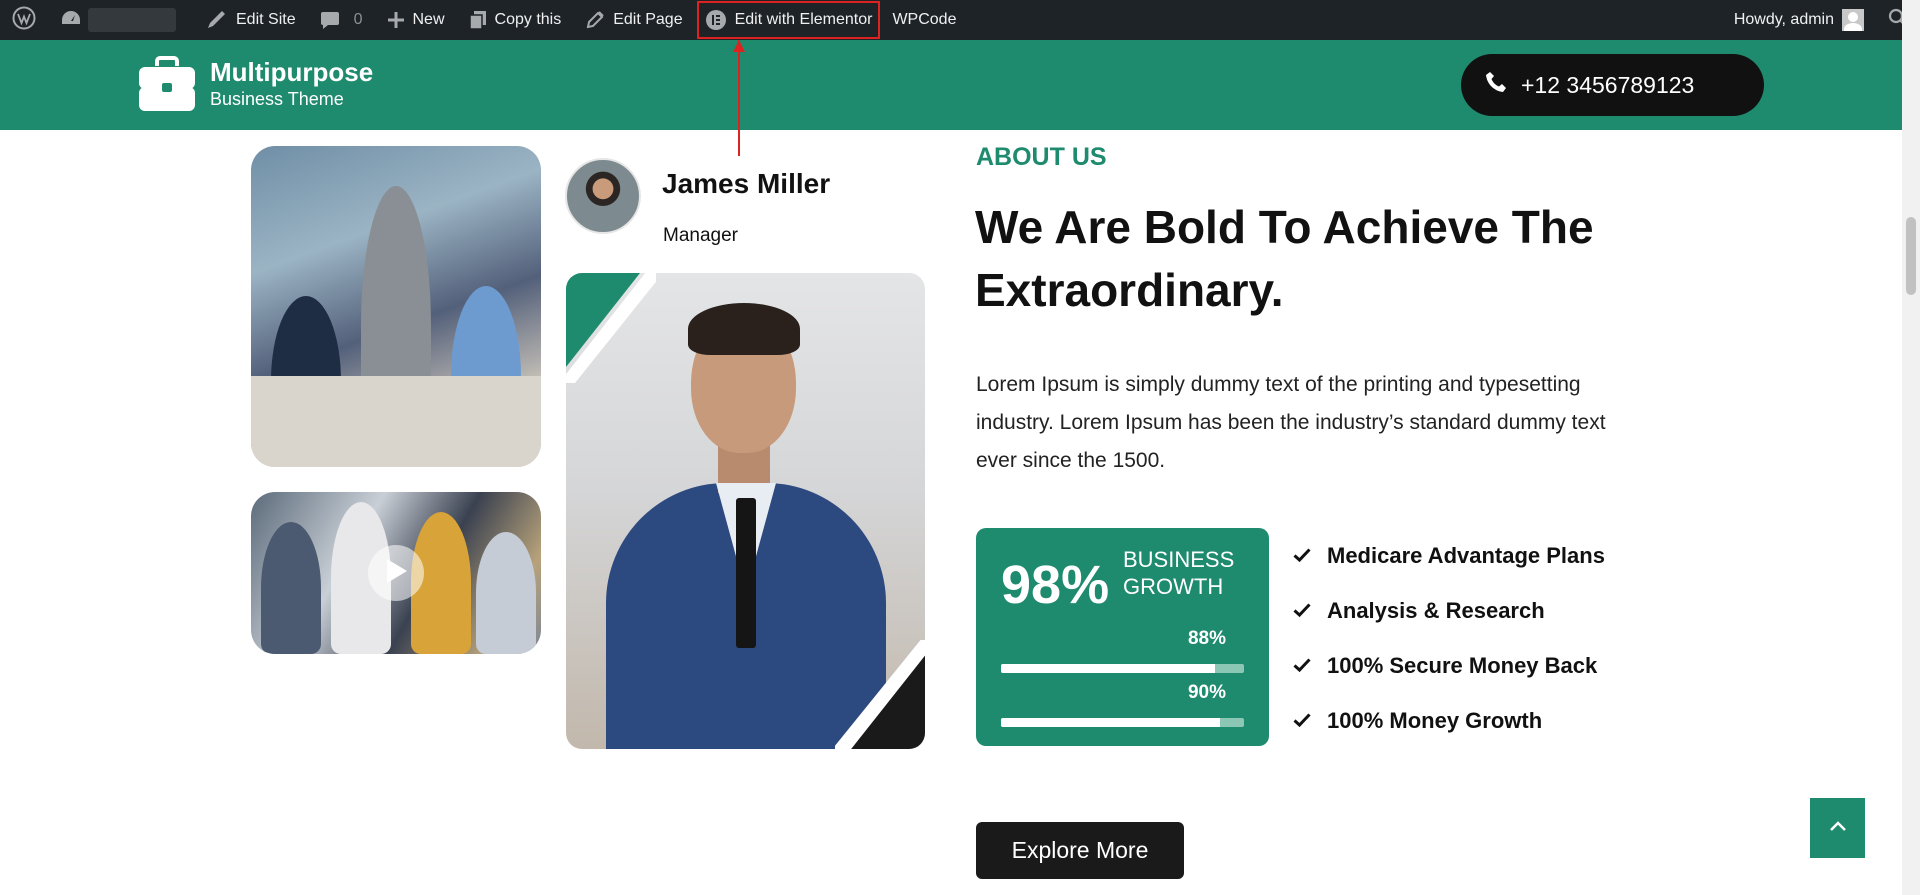 This screenshot has height=895, width=1920. What do you see at coordinates (396, 306) in the screenshot?
I see `office-team-image` at bounding box center [396, 306].